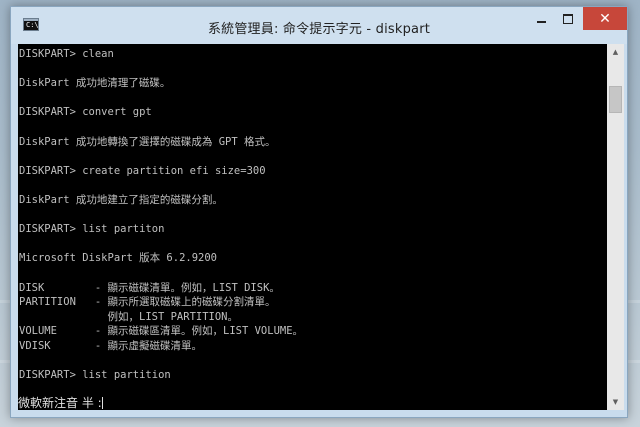 The height and width of the screenshot is (427, 640). Describe the element at coordinates (66, 54) in the screenshot. I see `console-line: DISKPART> clean` at that location.